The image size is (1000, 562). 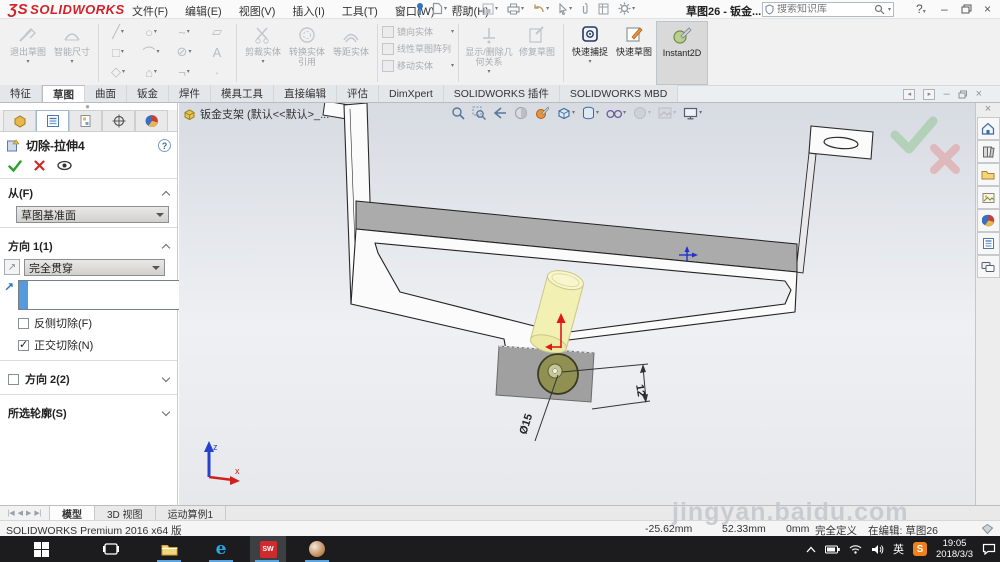 What do you see at coordinates (889, 10) in the screenshot?
I see `search-caret-icon: ▾` at bounding box center [889, 10].